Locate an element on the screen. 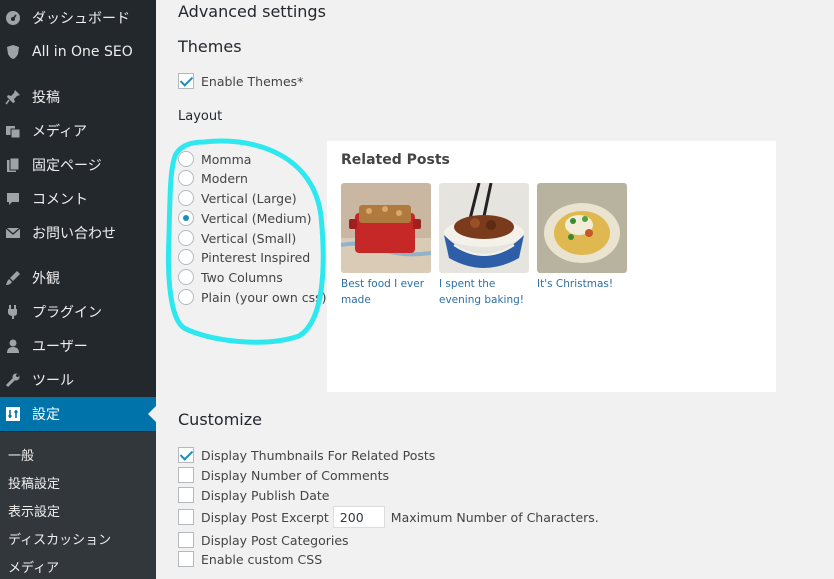 The height and width of the screenshot is (579, 834). option-label: Display Post Categories is located at coordinates (275, 540).